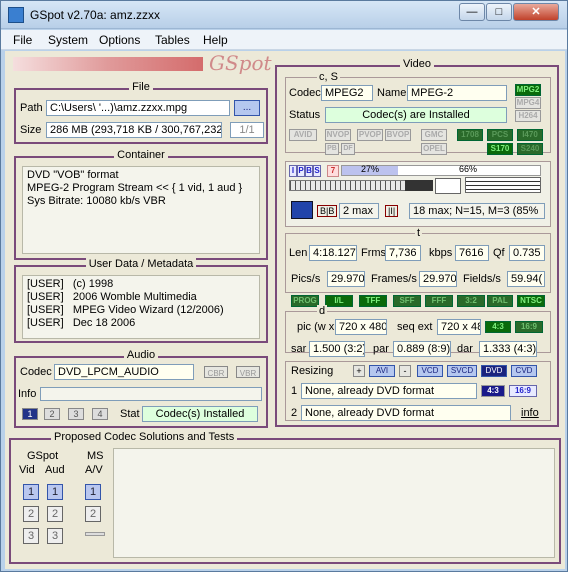  What do you see at coordinates (465, 349) in the screenshot?
I see `dar-label: dar` at bounding box center [465, 349].